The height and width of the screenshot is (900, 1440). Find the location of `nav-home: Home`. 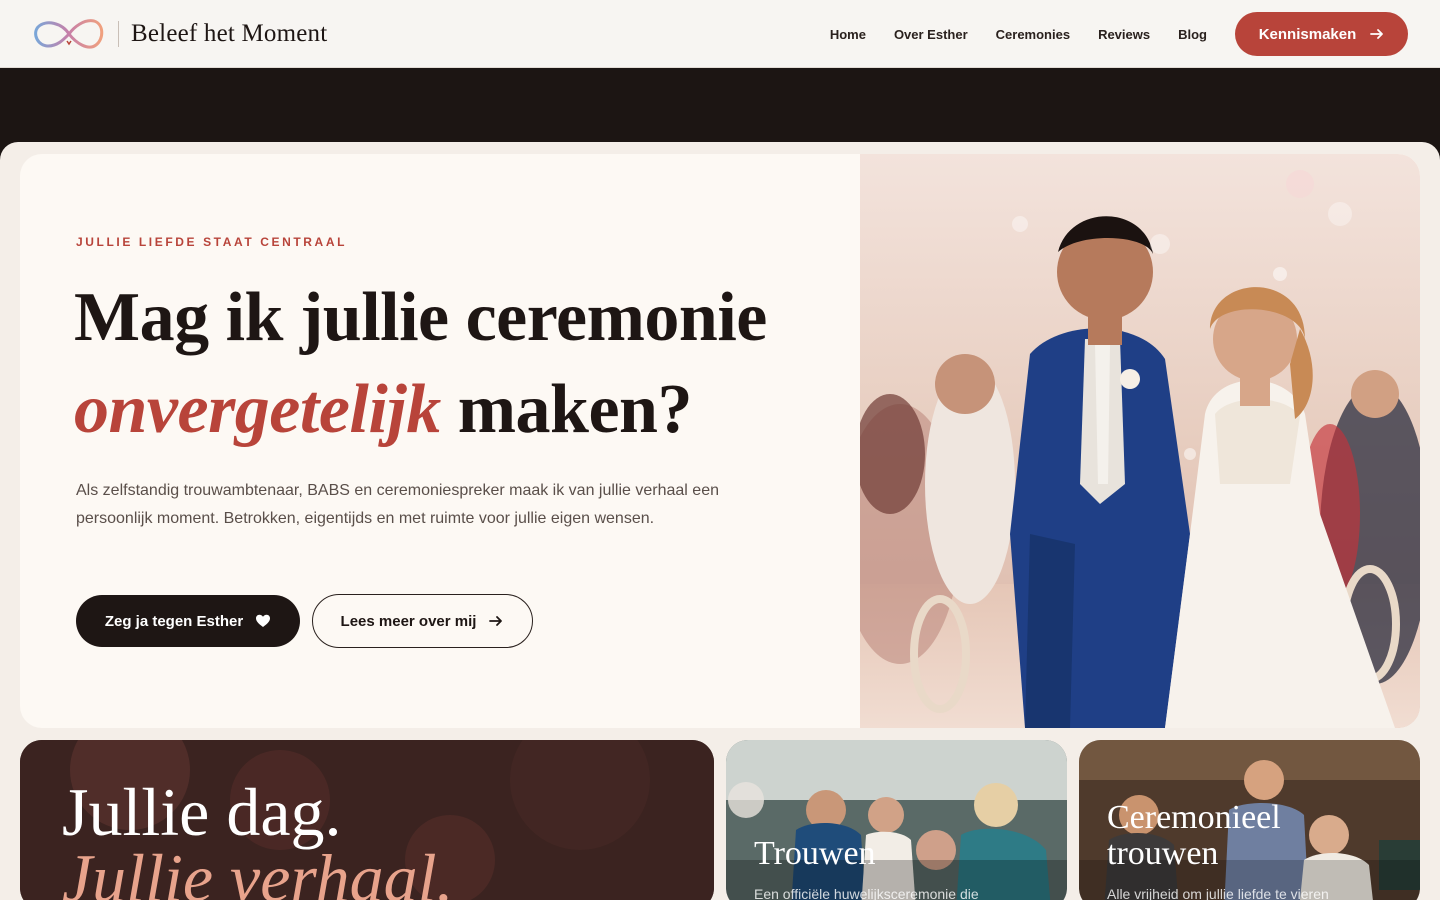

nav-home: Home is located at coordinates (848, 34).